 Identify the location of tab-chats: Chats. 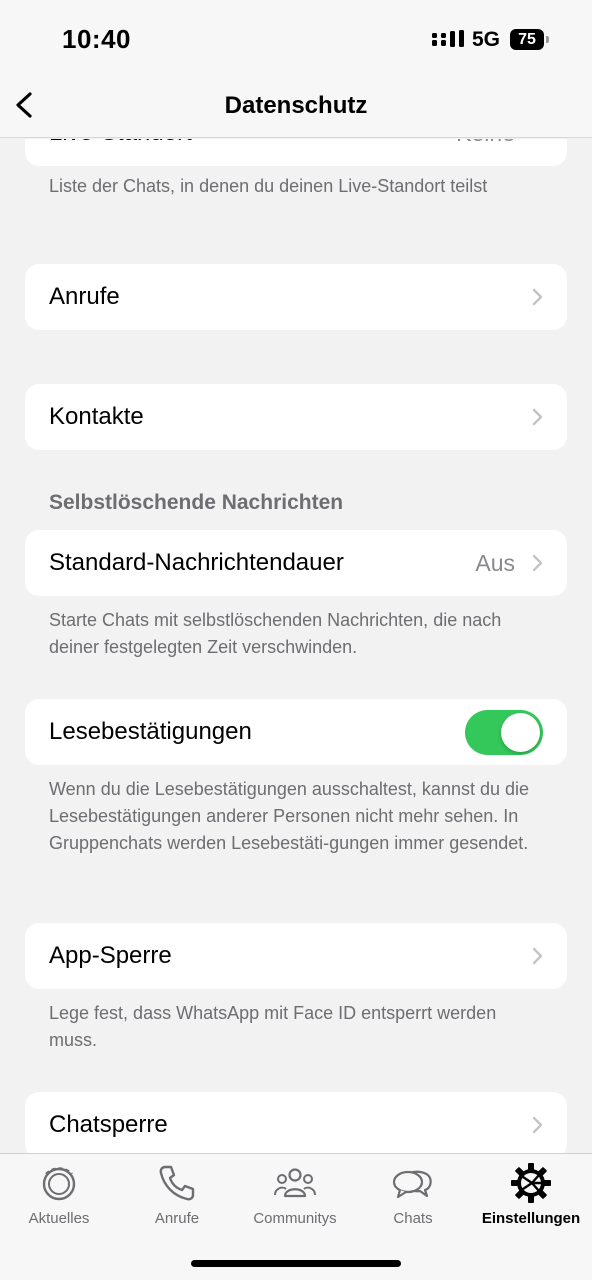
(413, 1202).